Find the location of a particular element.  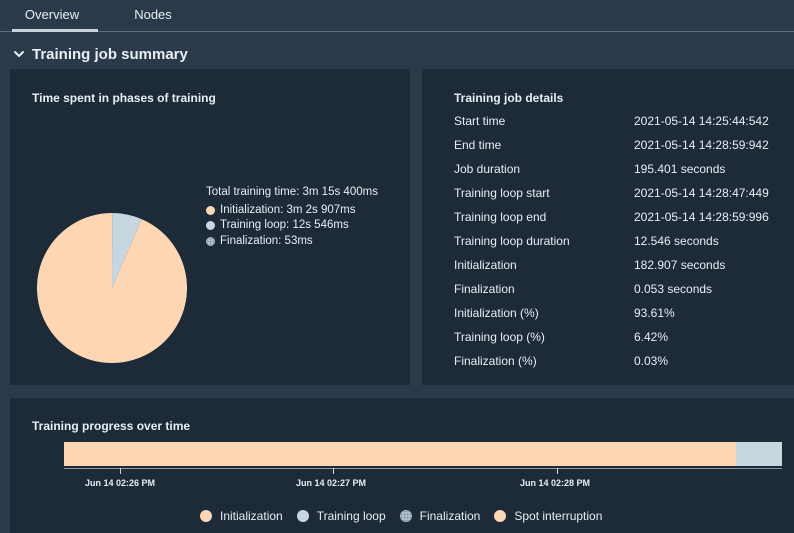

phases-pie-chart is located at coordinates (111, 287).